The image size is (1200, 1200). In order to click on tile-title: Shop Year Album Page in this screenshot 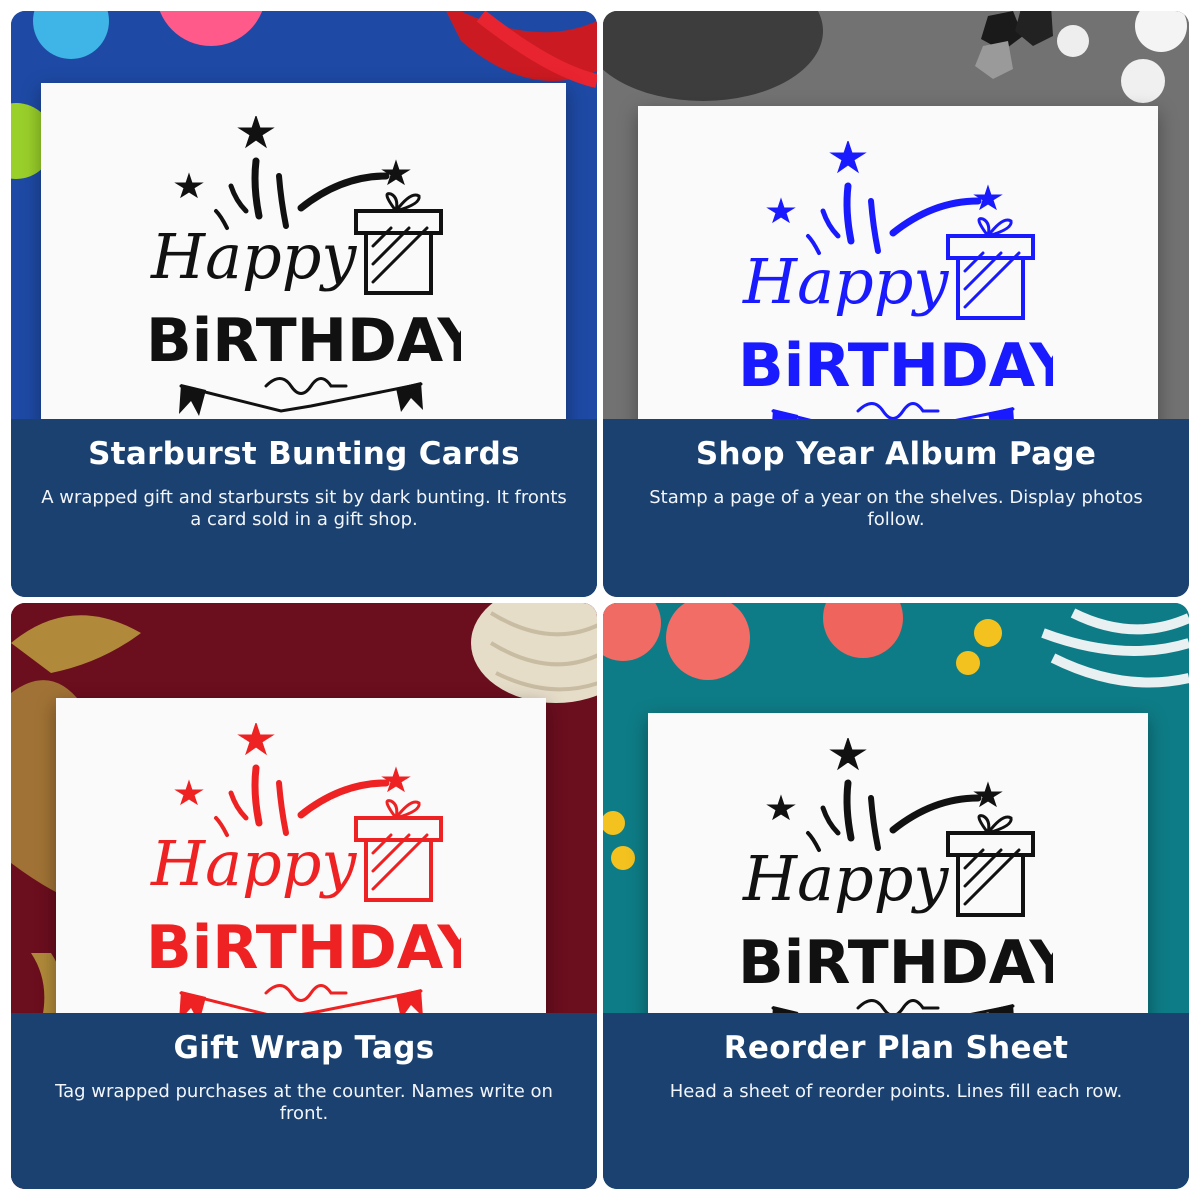, I will do `click(896, 454)`.